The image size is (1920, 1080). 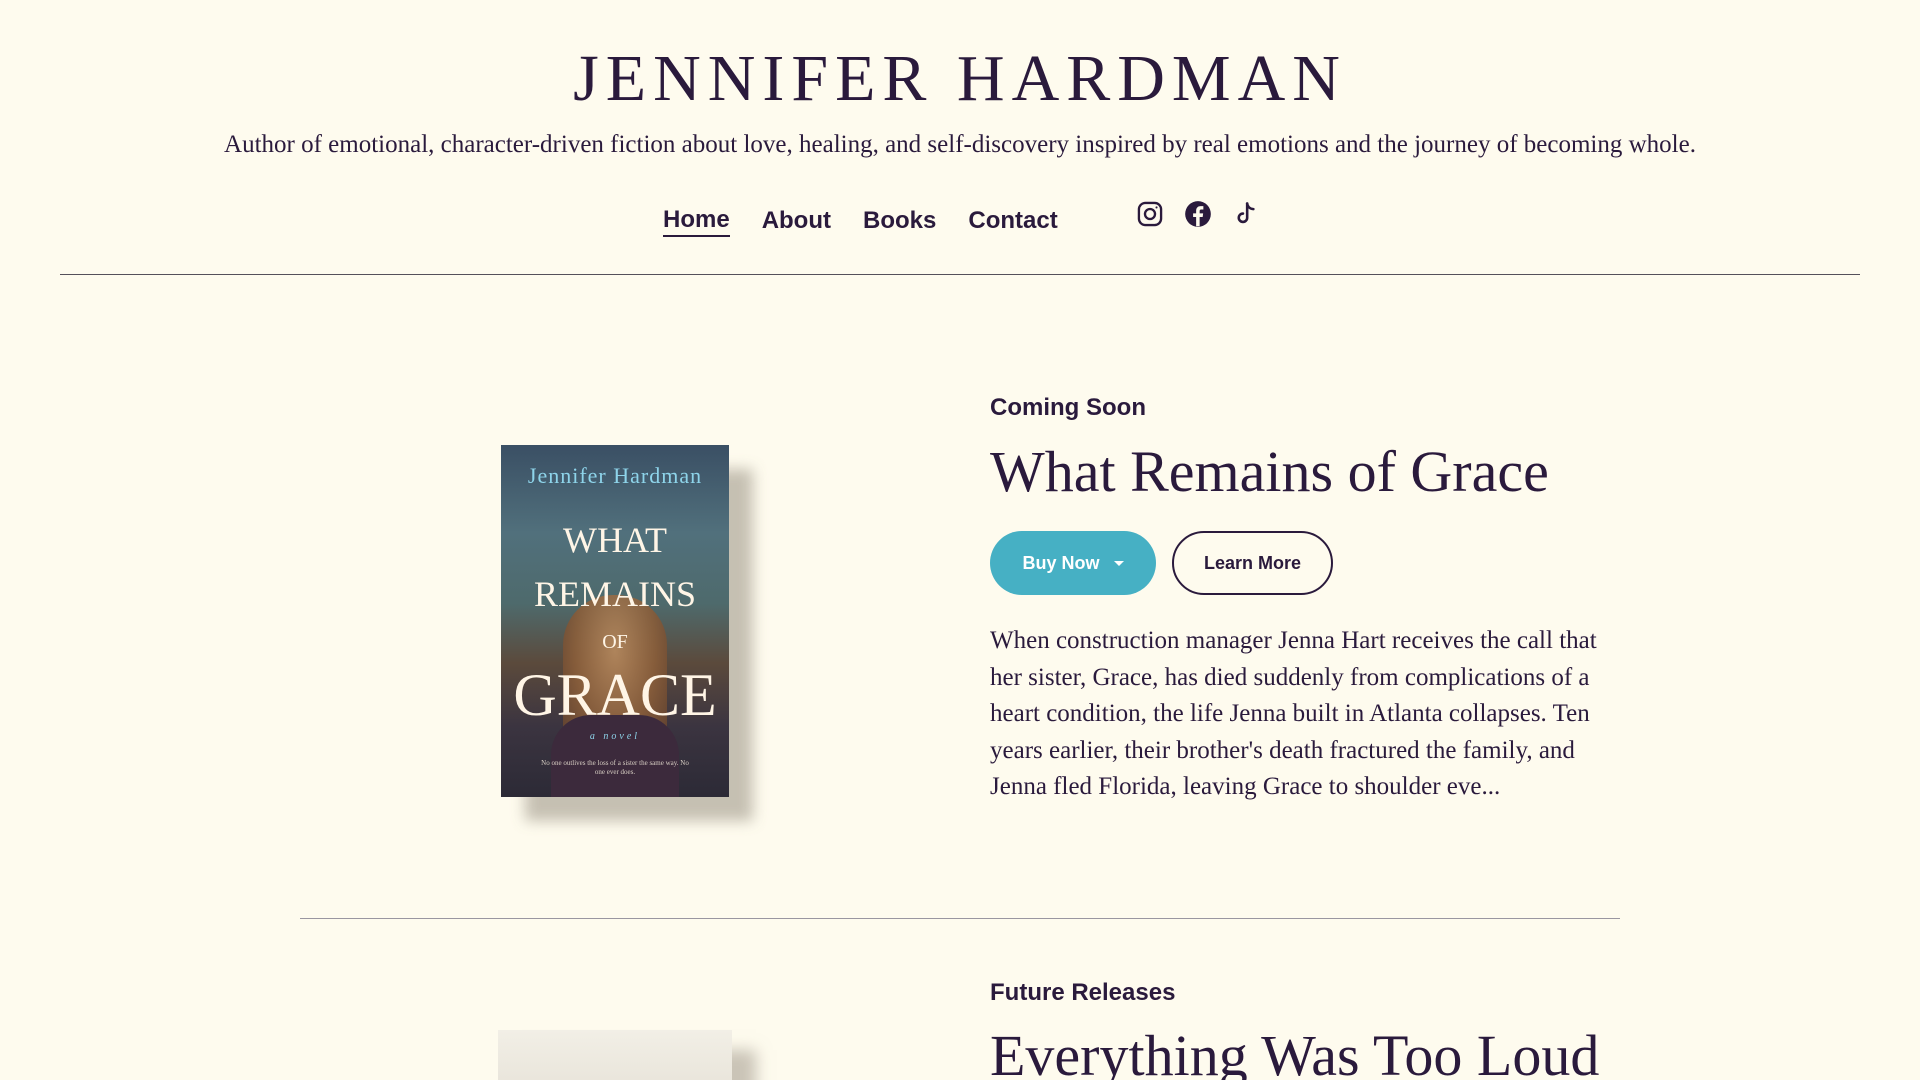 What do you see at coordinates (1061, 562) in the screenshot?
I see `buy-now-label: Buy Now` at bounding box center [1061, 562].